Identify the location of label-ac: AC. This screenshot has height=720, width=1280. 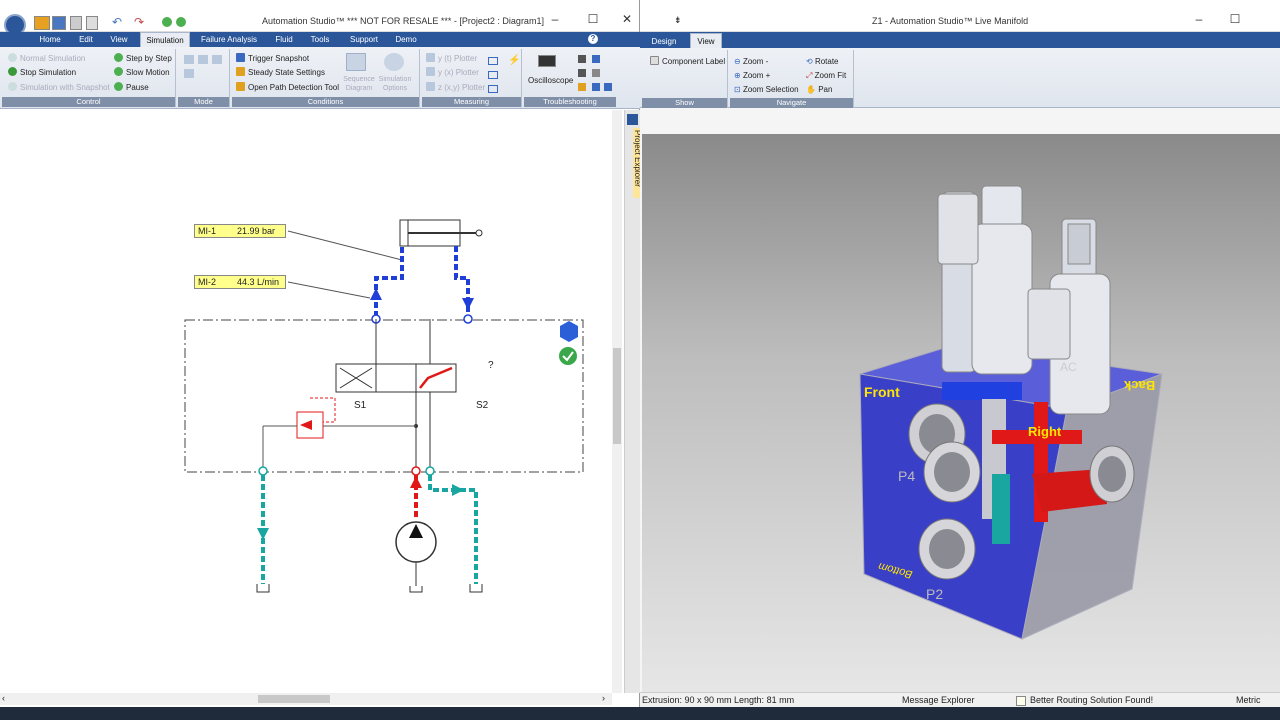
(1068, 367).